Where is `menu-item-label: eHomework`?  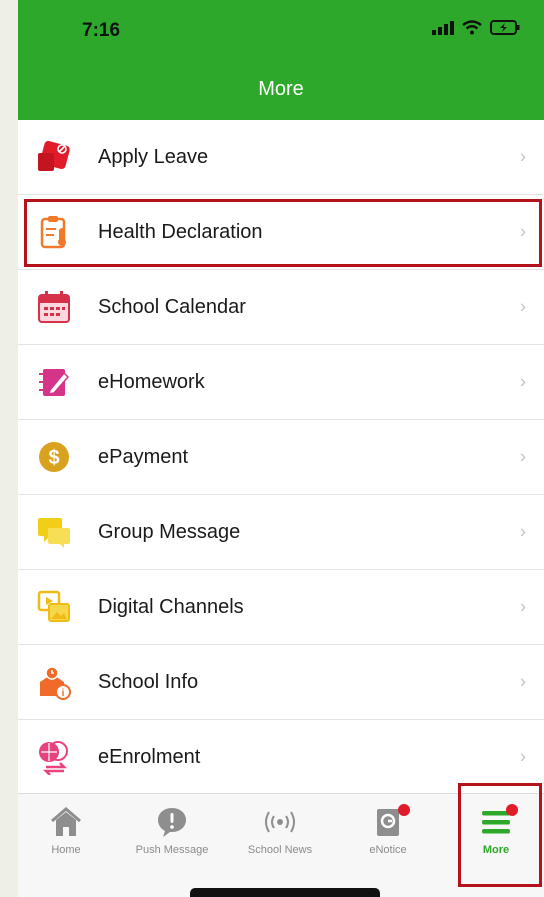
menu-item-label: eHomework is located at coordinates (151, 381).